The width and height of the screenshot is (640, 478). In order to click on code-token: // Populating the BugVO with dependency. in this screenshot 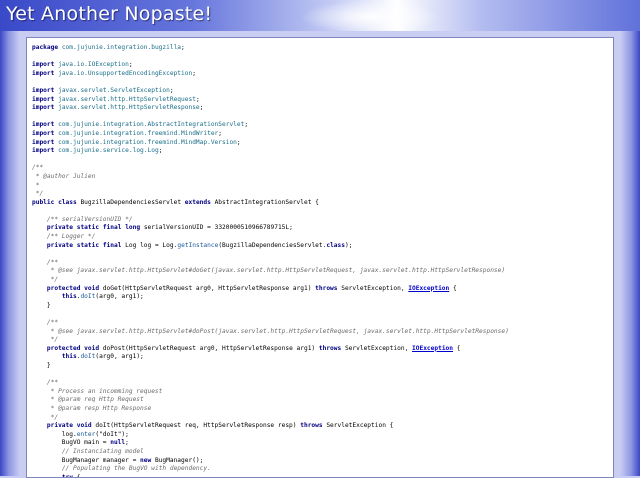, I will do `click(136, 469)`.